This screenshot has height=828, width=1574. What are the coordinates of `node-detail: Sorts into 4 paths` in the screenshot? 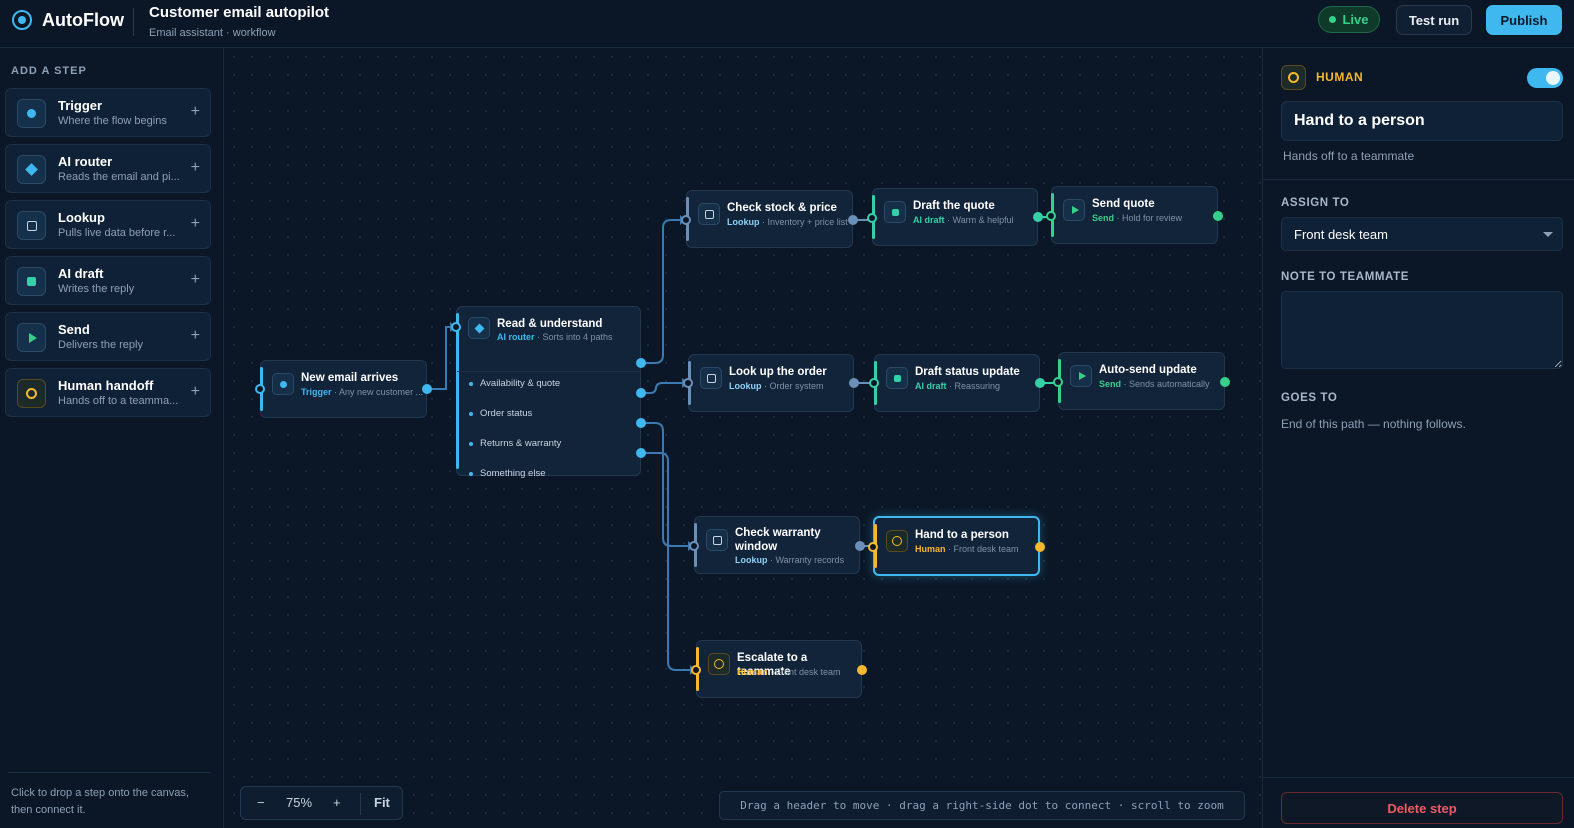 It's located at (577, 337).